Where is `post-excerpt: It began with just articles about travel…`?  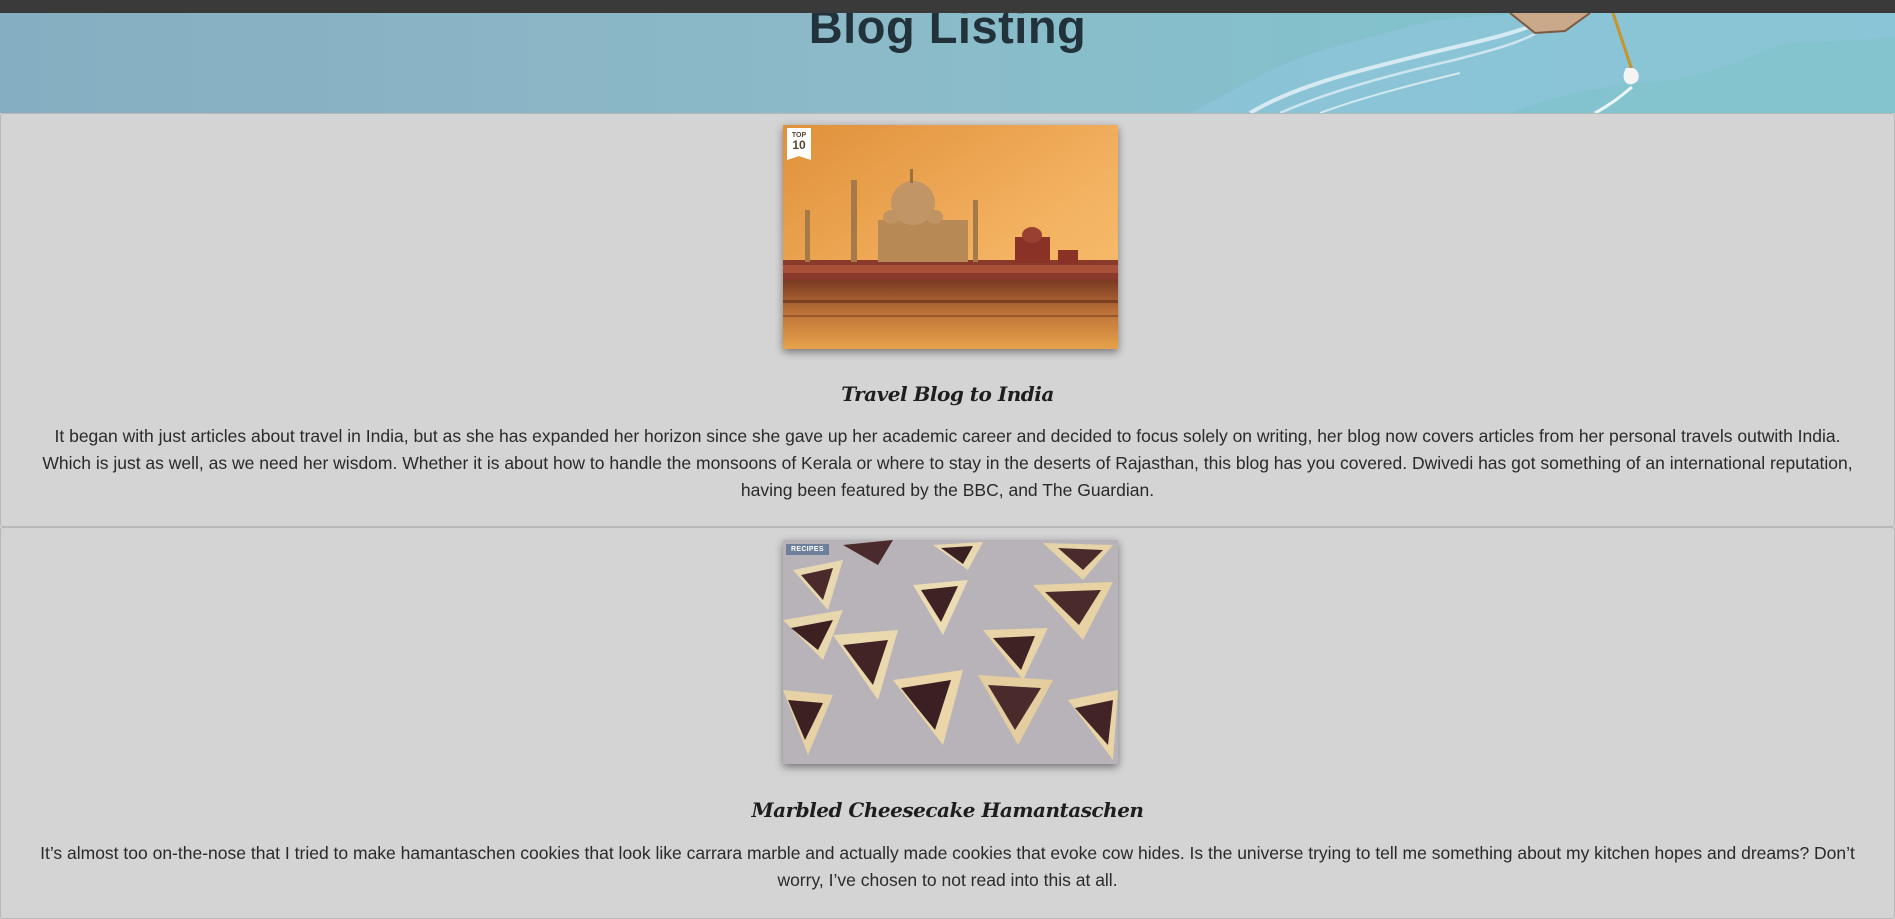 post-excerpt: It began with just articles about travel… is located at coordinates (947, 463).